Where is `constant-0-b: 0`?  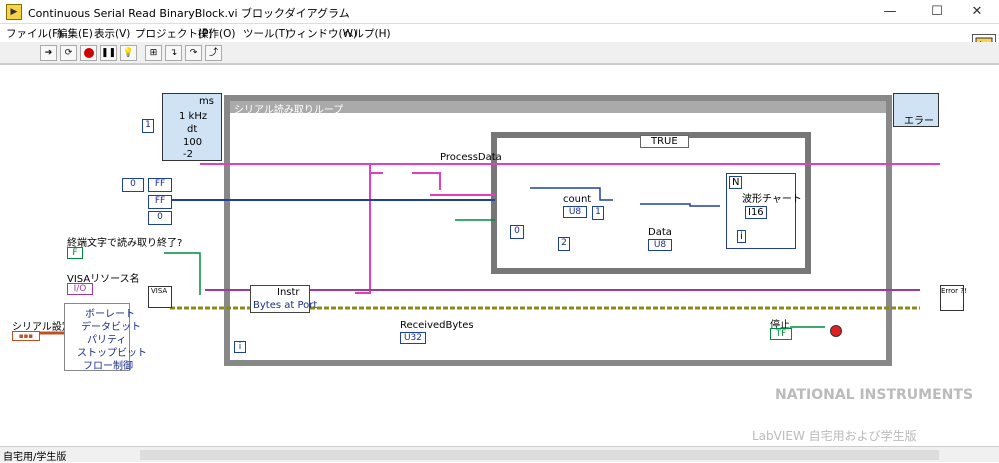 constant-0-b: 0 is located at coordinates (160, 218).